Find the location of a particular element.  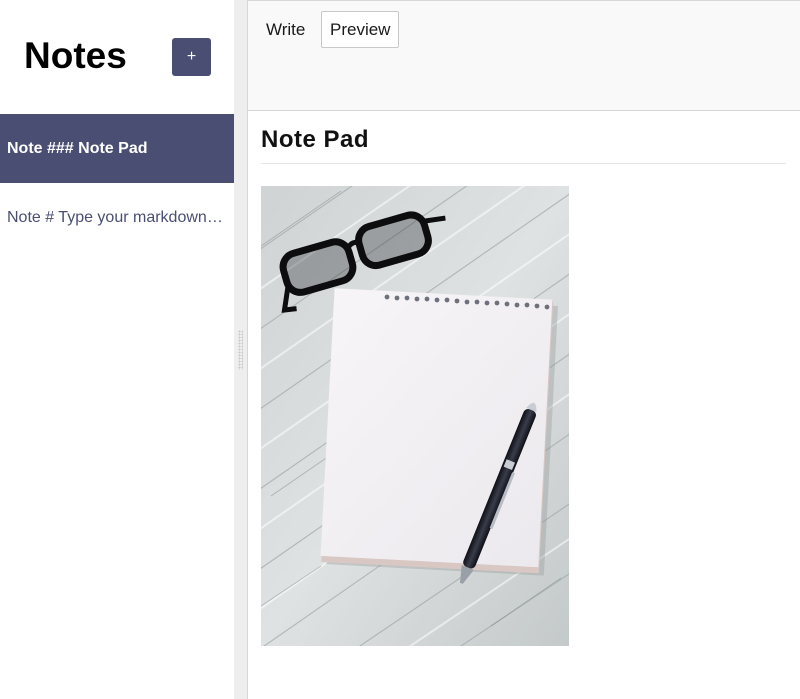

sidebar-title: Notes is located at coordinates (75, 55).